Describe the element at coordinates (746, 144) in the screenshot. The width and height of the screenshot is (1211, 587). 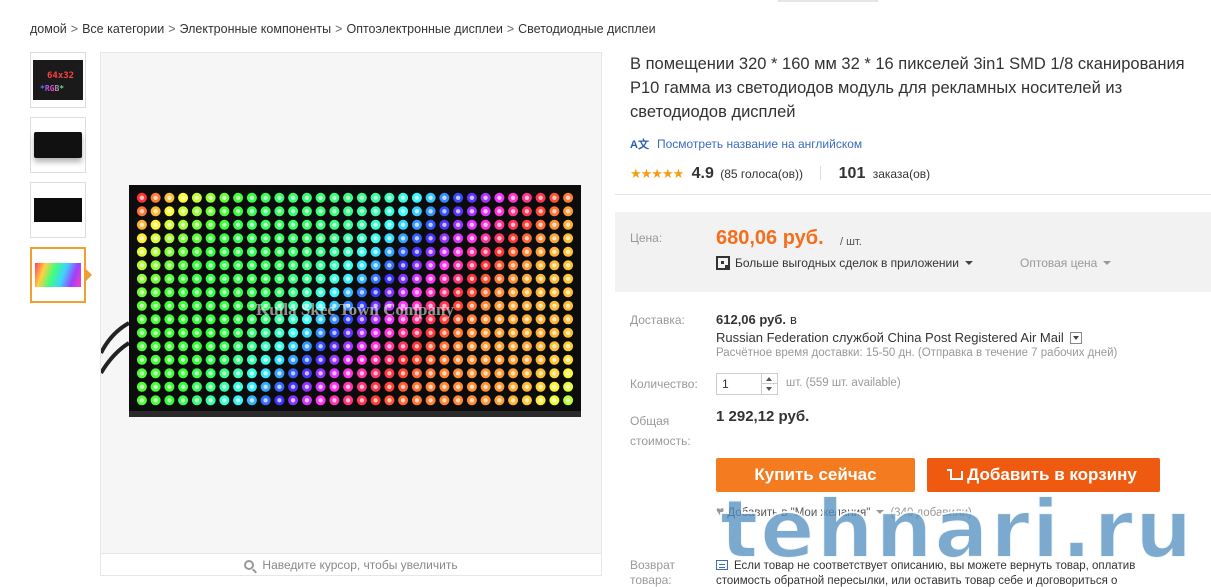
I see `translate-title-link: A文 Посмотреть название на английском` at that location.